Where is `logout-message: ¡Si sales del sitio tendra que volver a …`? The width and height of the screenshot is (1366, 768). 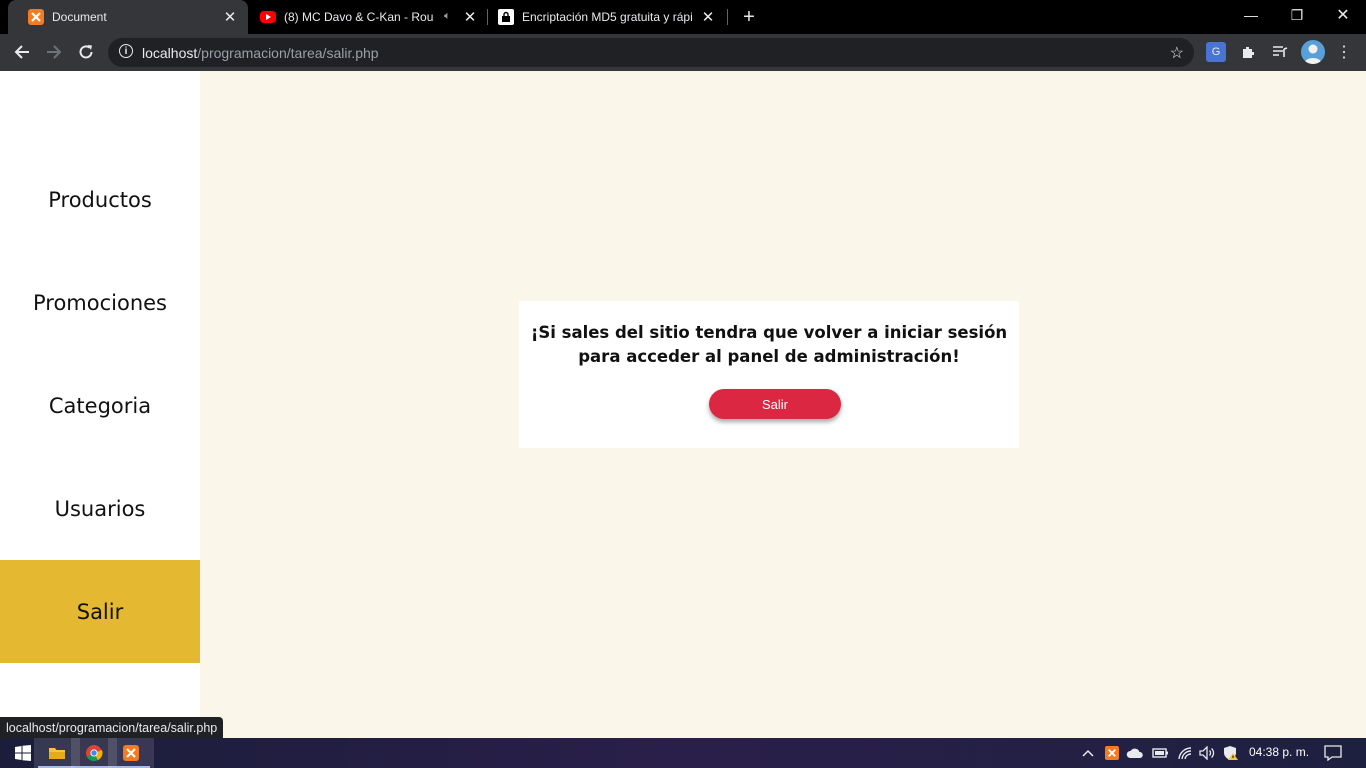
logout-message: ¡Si sales del sitio tendra que volver a … is located at coordinates (769, 345).